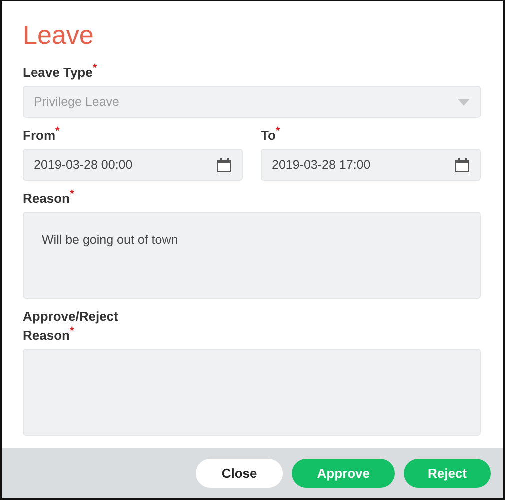  What do you see at coordinates (464, 102) in the screenshot?
I see `caret-icon` at bounding box center [464, 102].